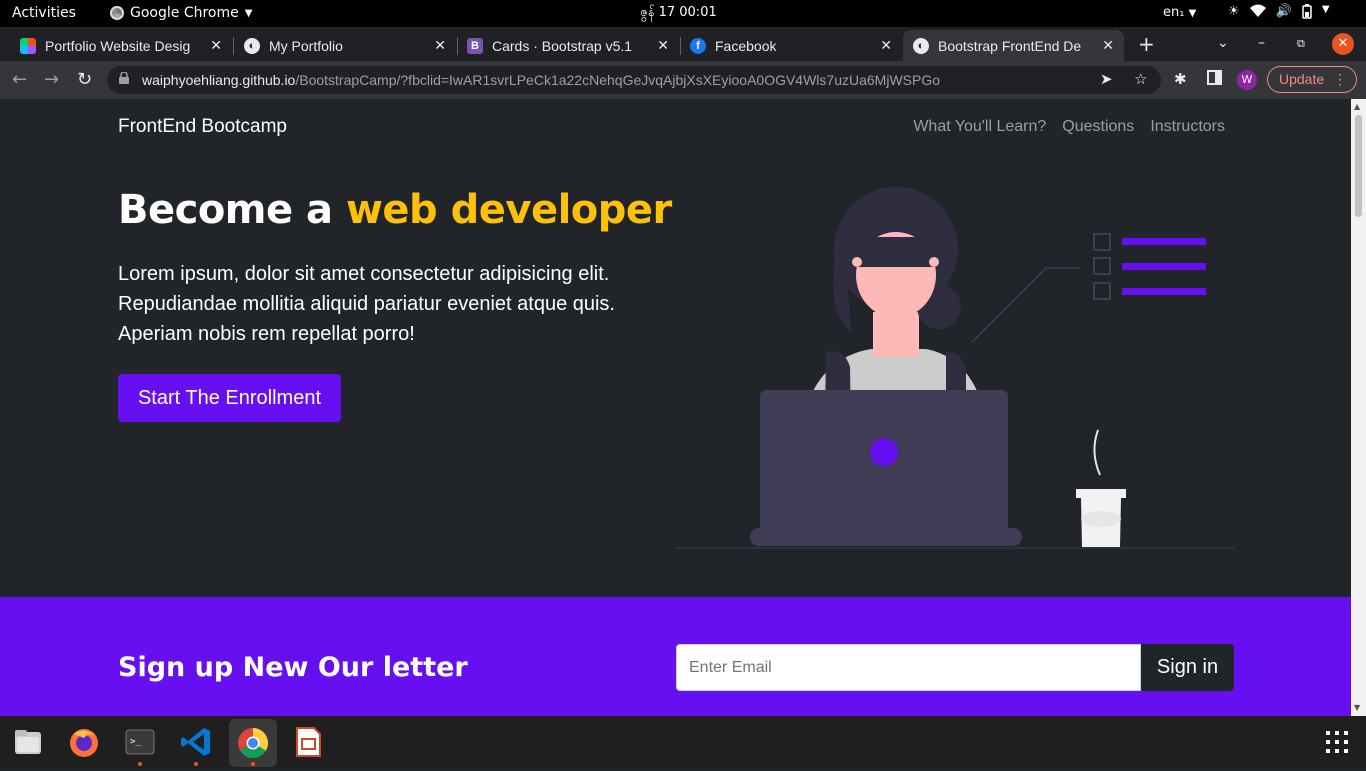 Image resolution: width=1366 pixels, height=771 pixels. What do you see at coordinates (44, 13) in the screenshot?
I see `activities-button: Activities` at bounding box center [44, 13].